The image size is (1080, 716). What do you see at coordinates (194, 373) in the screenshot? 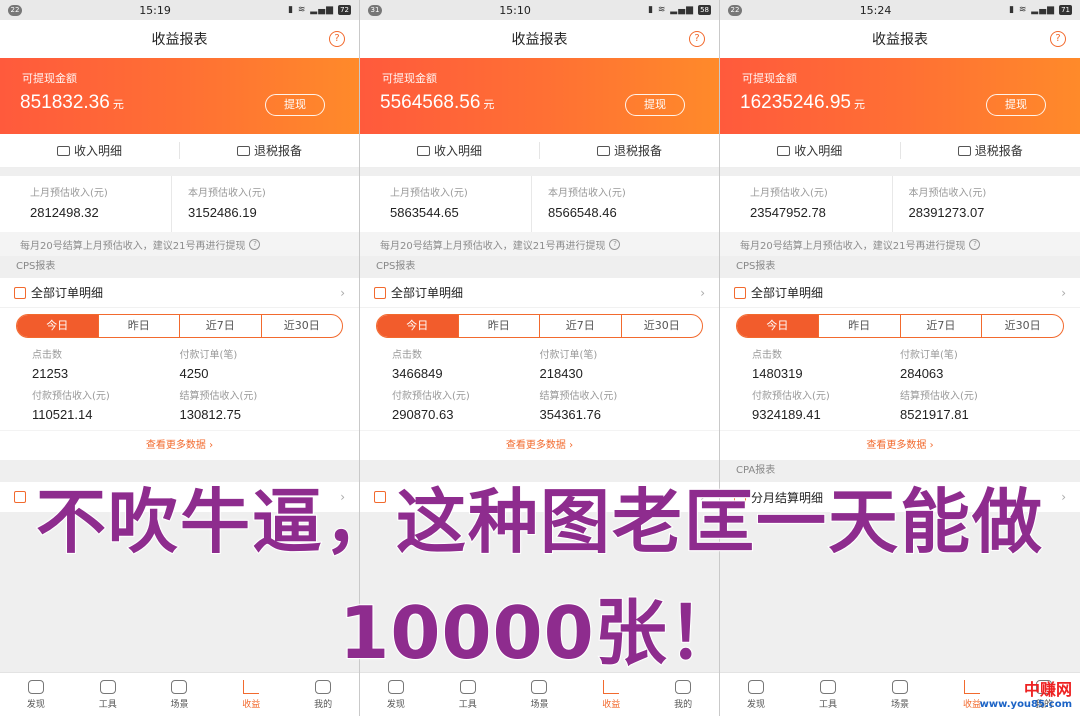
I see `stat-value: 4250` at bounding box center [194, 373].